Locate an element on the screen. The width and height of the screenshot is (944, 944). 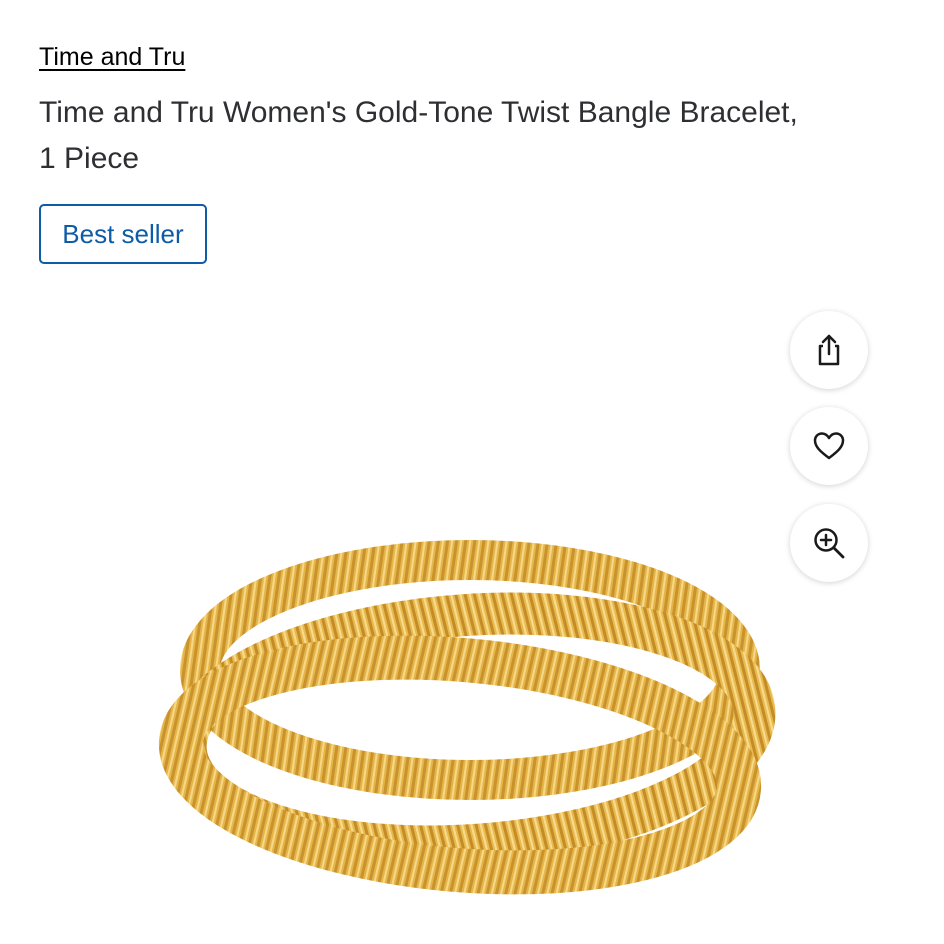
share-button is located at coordinates (829, 350).